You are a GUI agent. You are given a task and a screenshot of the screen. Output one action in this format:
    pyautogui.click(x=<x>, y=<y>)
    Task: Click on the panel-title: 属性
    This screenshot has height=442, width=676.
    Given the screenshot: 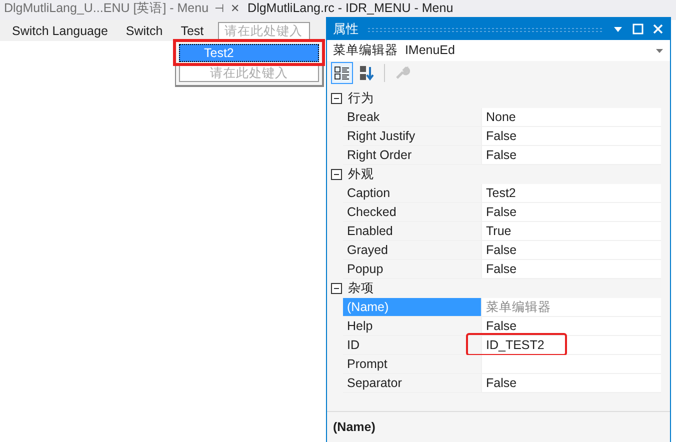 What is the action you would take?
    pyautogui.click(x=346, y=29)
    